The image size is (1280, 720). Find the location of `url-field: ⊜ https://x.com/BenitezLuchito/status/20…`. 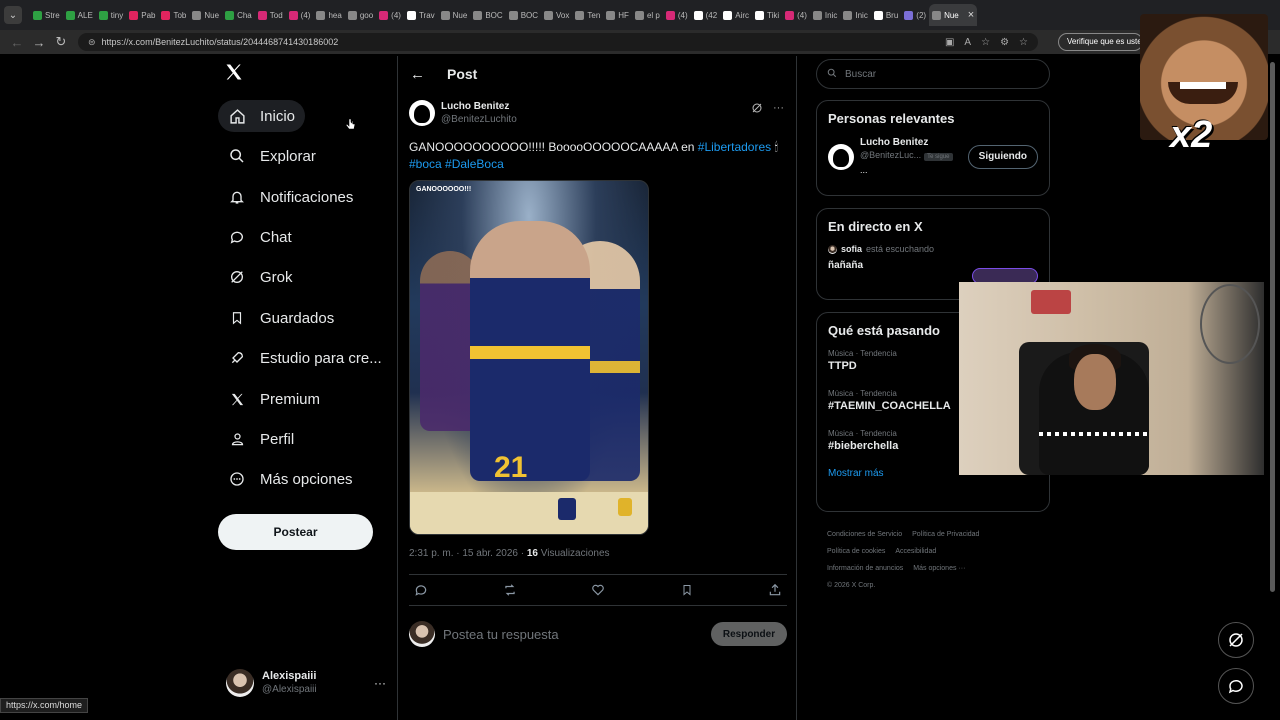

url-field: ⊜ https://x.com/BenitezLuchito/status/20… is located at coordinates (558, 42).